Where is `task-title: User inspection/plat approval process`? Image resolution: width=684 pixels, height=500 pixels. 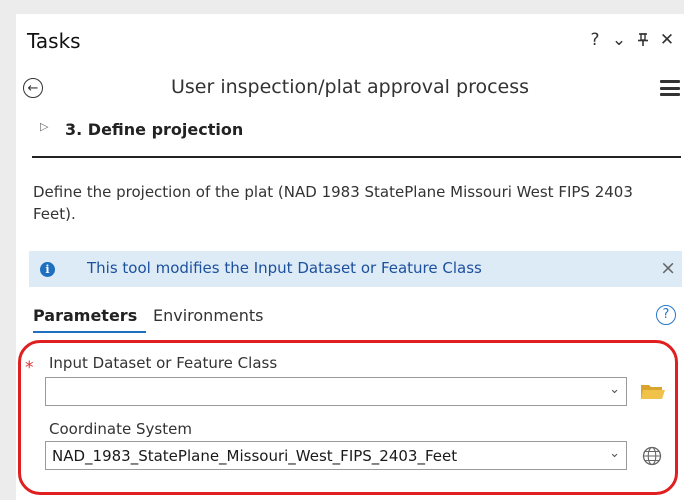
task-title: User inspection/plat approval process is located at coordinates (350, 87).